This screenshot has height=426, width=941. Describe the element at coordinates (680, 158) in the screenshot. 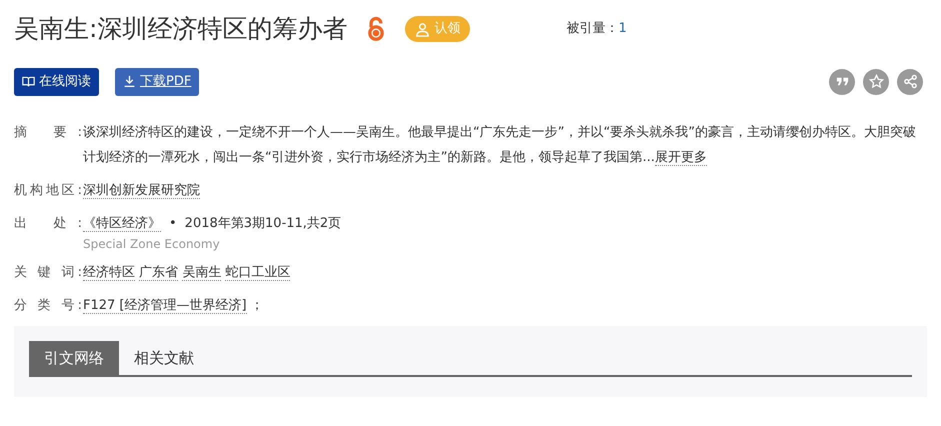

I see `expand-link: 展开更多` at that location.